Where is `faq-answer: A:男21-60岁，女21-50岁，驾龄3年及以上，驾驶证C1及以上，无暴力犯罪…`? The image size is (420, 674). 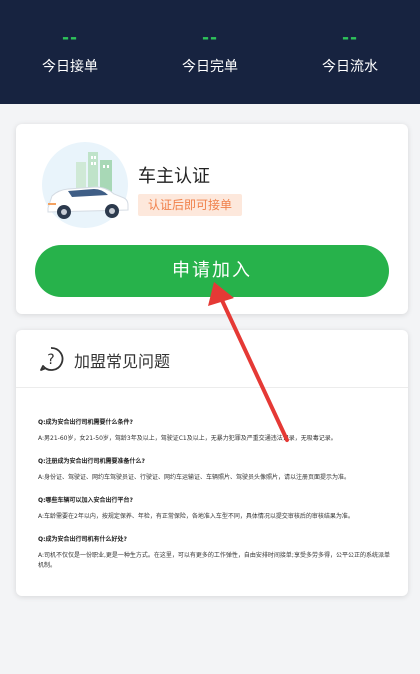
faq-answer: A:男21-60岁，女21-50岁，驾龄3年及以上，驾驶证C1及以上，无暴力犯罪… is located at coordinates (187, 438).